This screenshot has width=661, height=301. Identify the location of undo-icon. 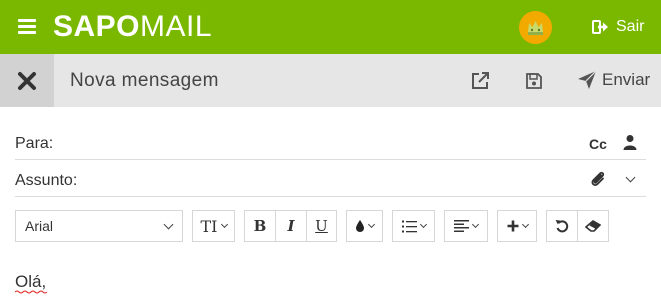
(562, 226).